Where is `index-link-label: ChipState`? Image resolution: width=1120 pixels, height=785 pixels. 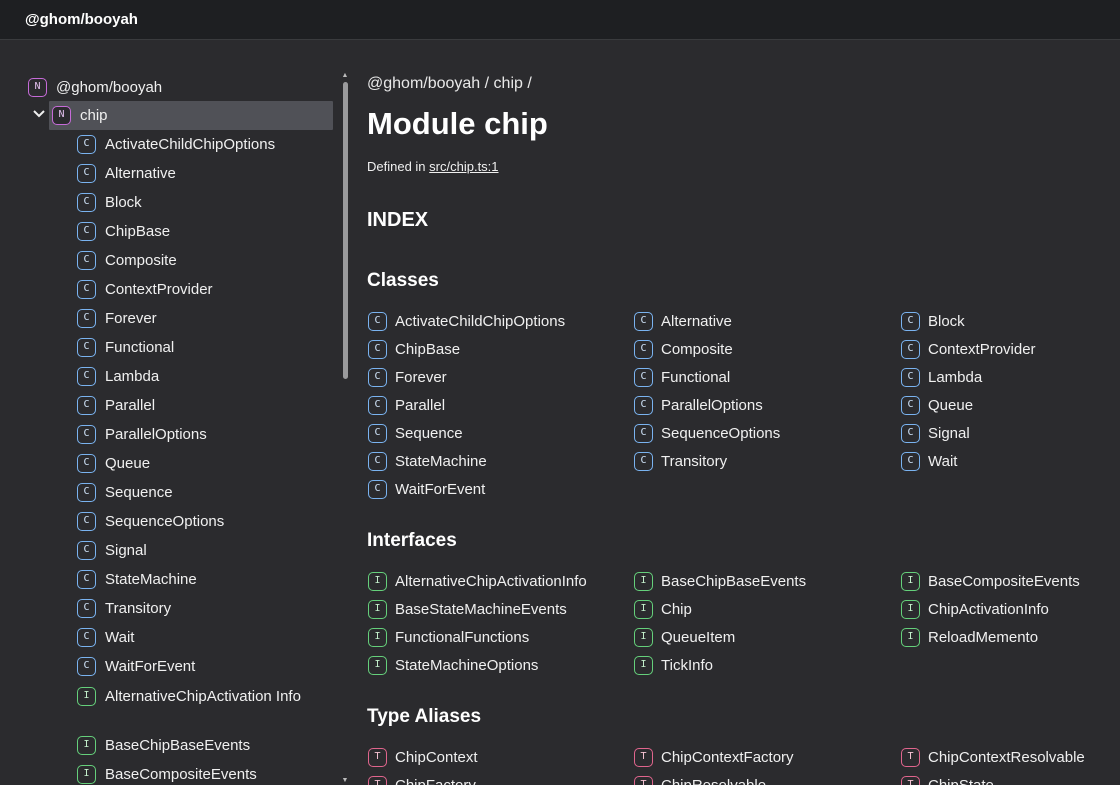 index-link-label: ChipState is located at coordinates (961, 780).